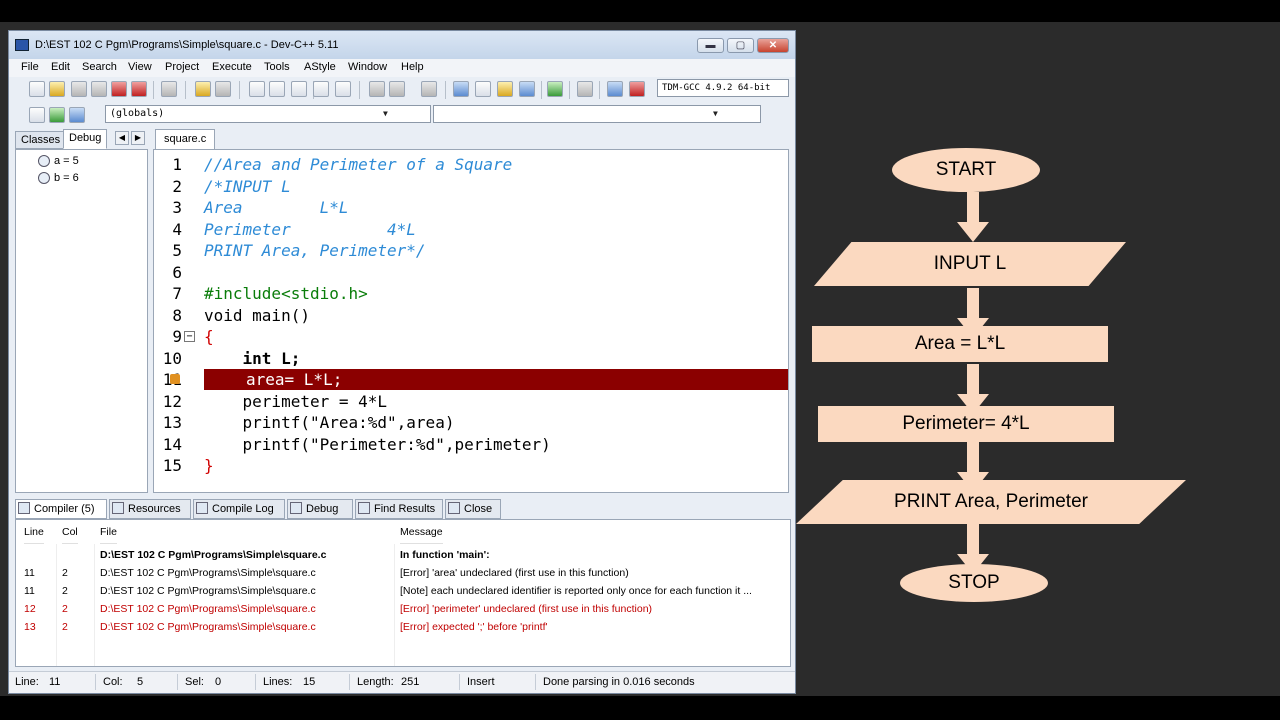 This screenshot has height=720, width=1280. I want to click on toggle-bookmark-icon, so click(57, 115).